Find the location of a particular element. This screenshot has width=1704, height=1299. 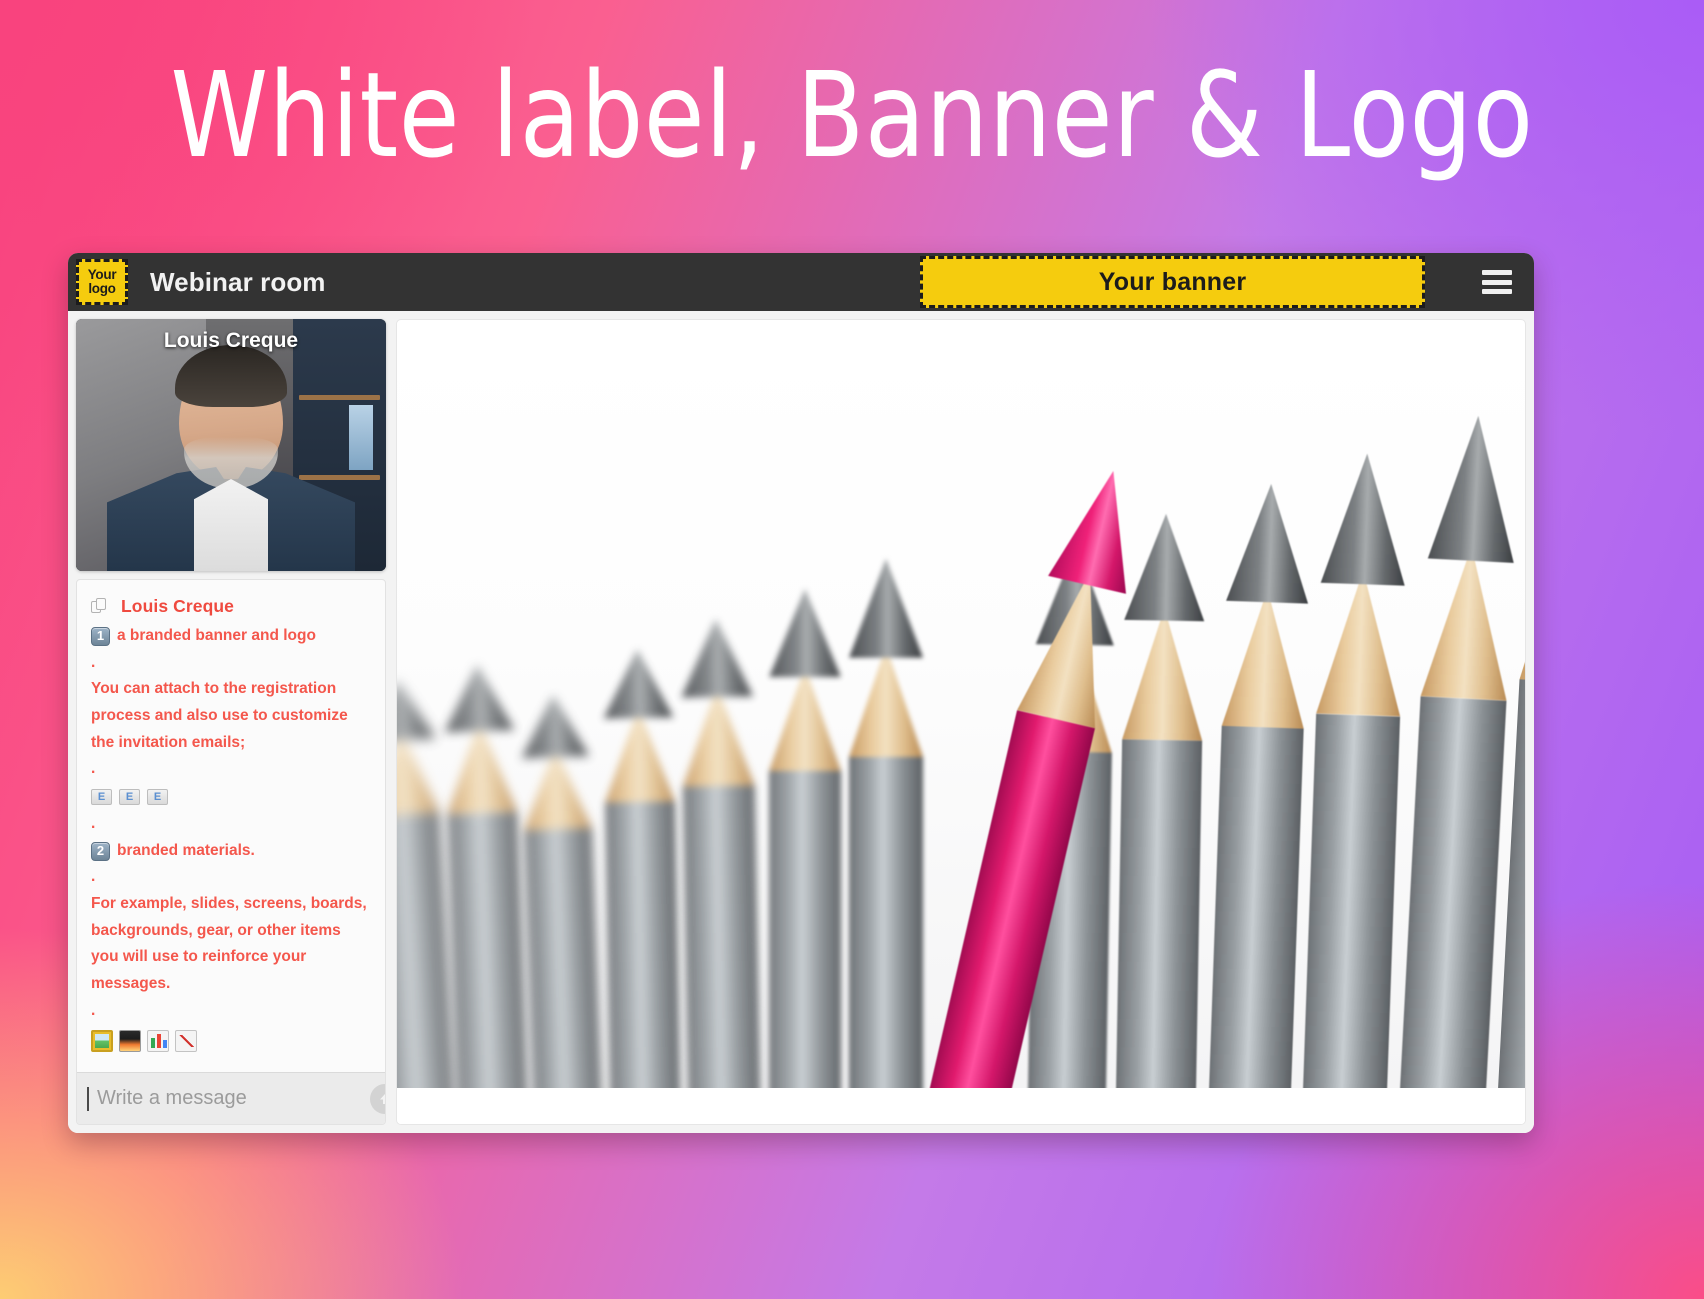

brand-logo-placeholder: Your logo is located at coordinates (102, 282).